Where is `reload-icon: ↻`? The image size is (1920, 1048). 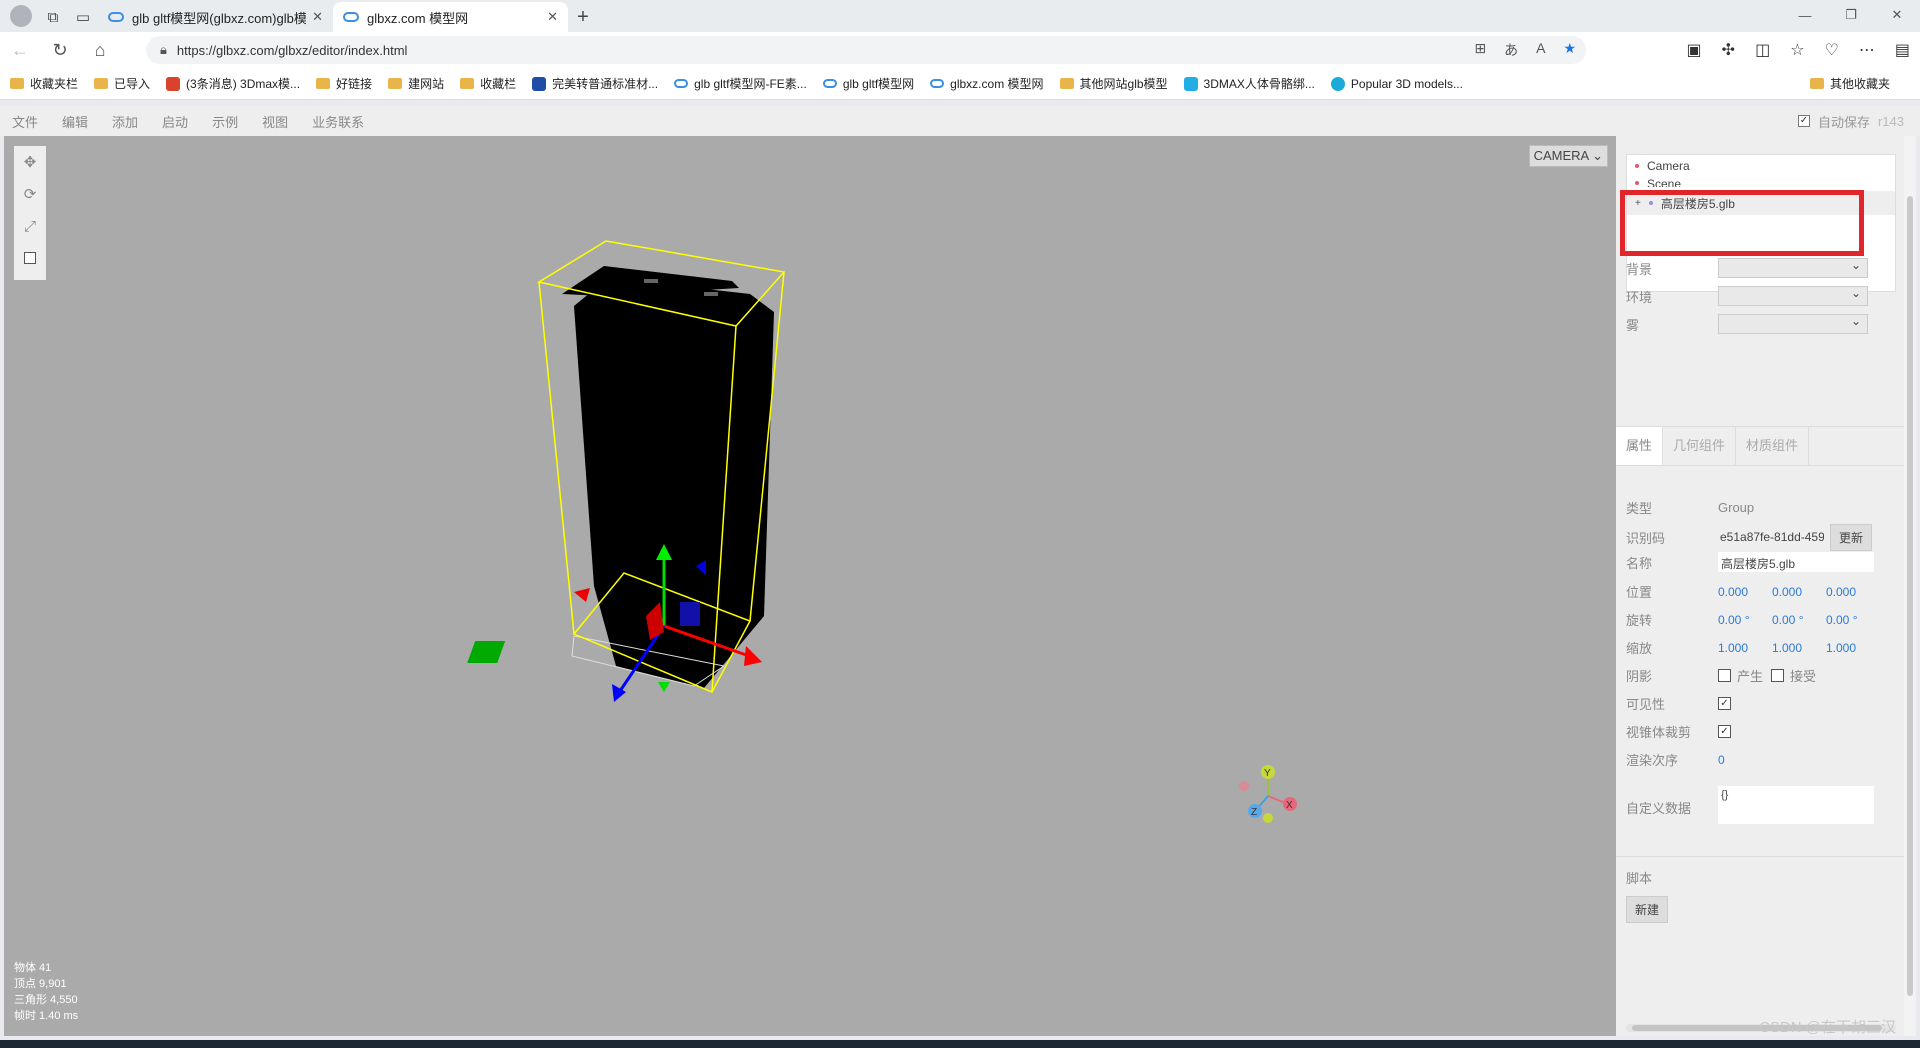 reload-icon: ↻ is located at coordinates (60, 50).